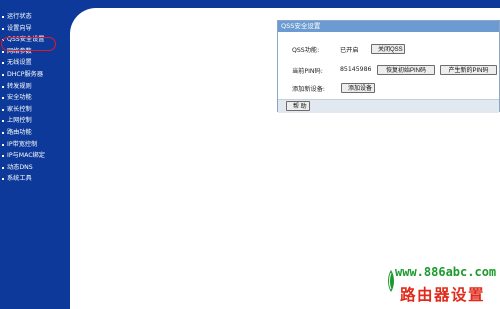 The image size is (500, 309). Describe the element at coordinates (285, 4) in the screenshot. I see `top-band` at that location.